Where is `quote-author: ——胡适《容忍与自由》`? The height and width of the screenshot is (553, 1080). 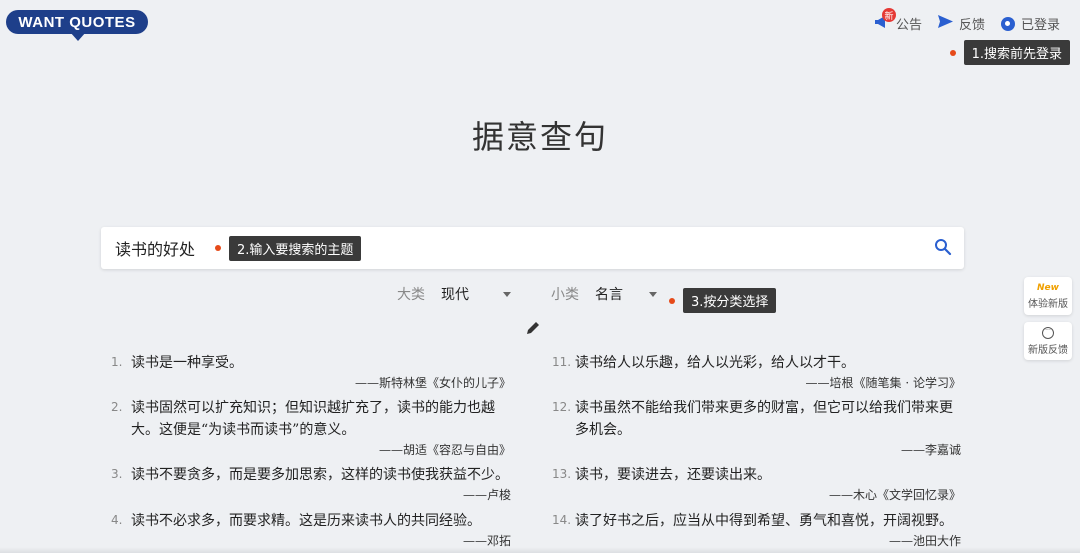 quote-author: ——胡适《容忍与自由》 is located at coordinates (444, 450).